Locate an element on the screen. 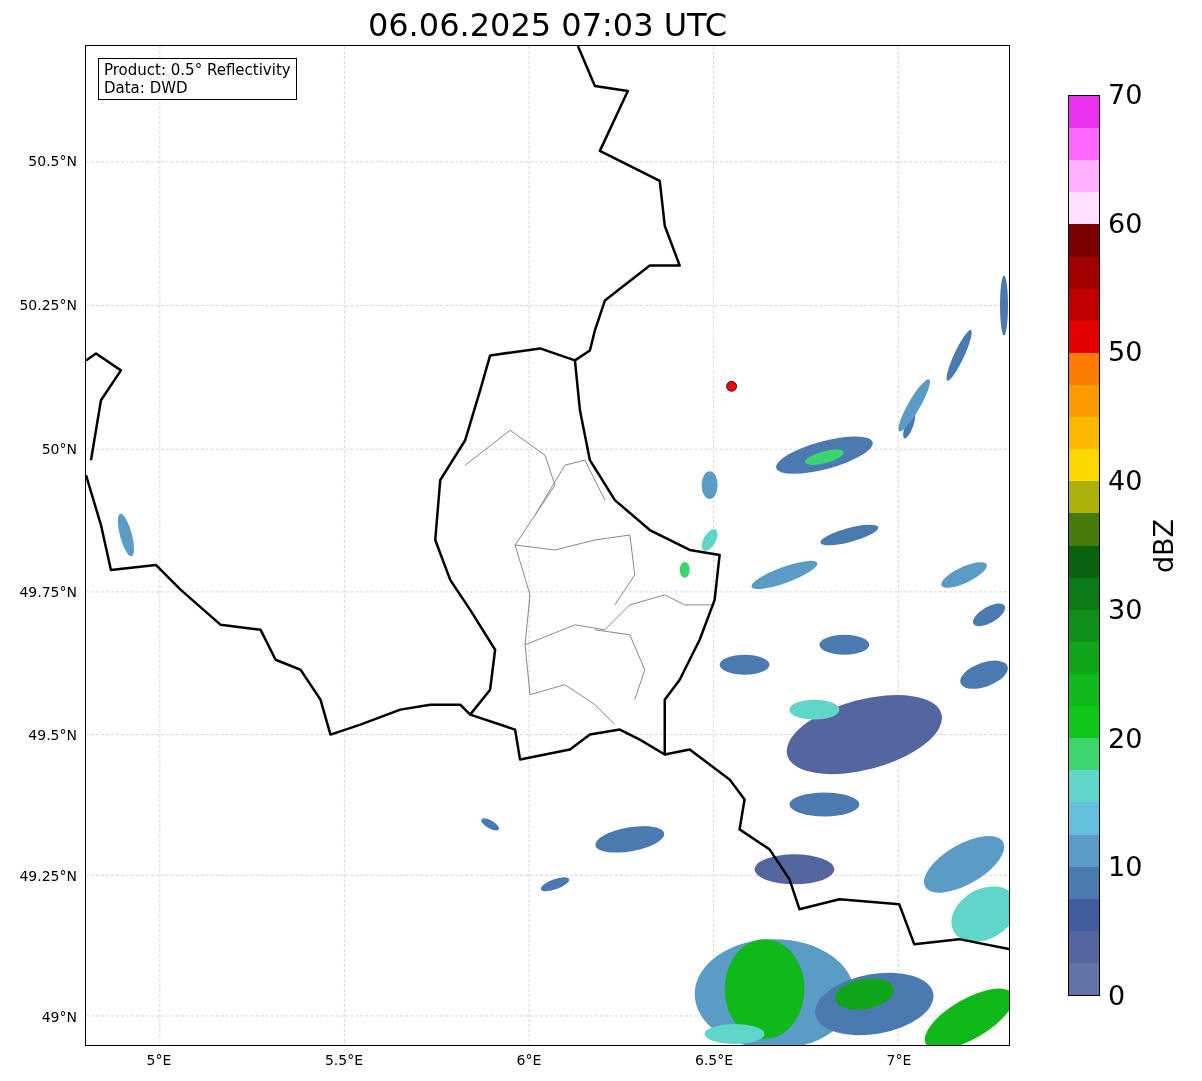 The height and width of the screenshot is (1081, 1202). latitude-label: 50.25°N is located at coordinates (48, 305).